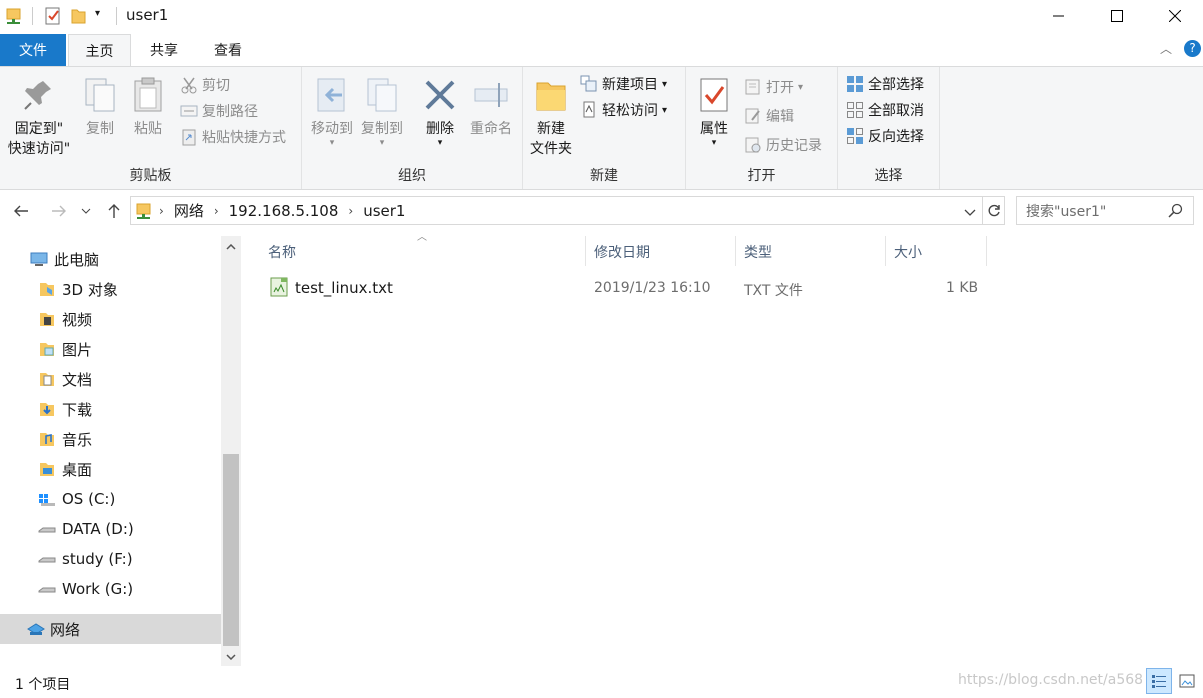 The image size is (1203, 698). Describe the element at coordinates (33, 50) in the screenshot. I see `tab-file: 文件` at that location.